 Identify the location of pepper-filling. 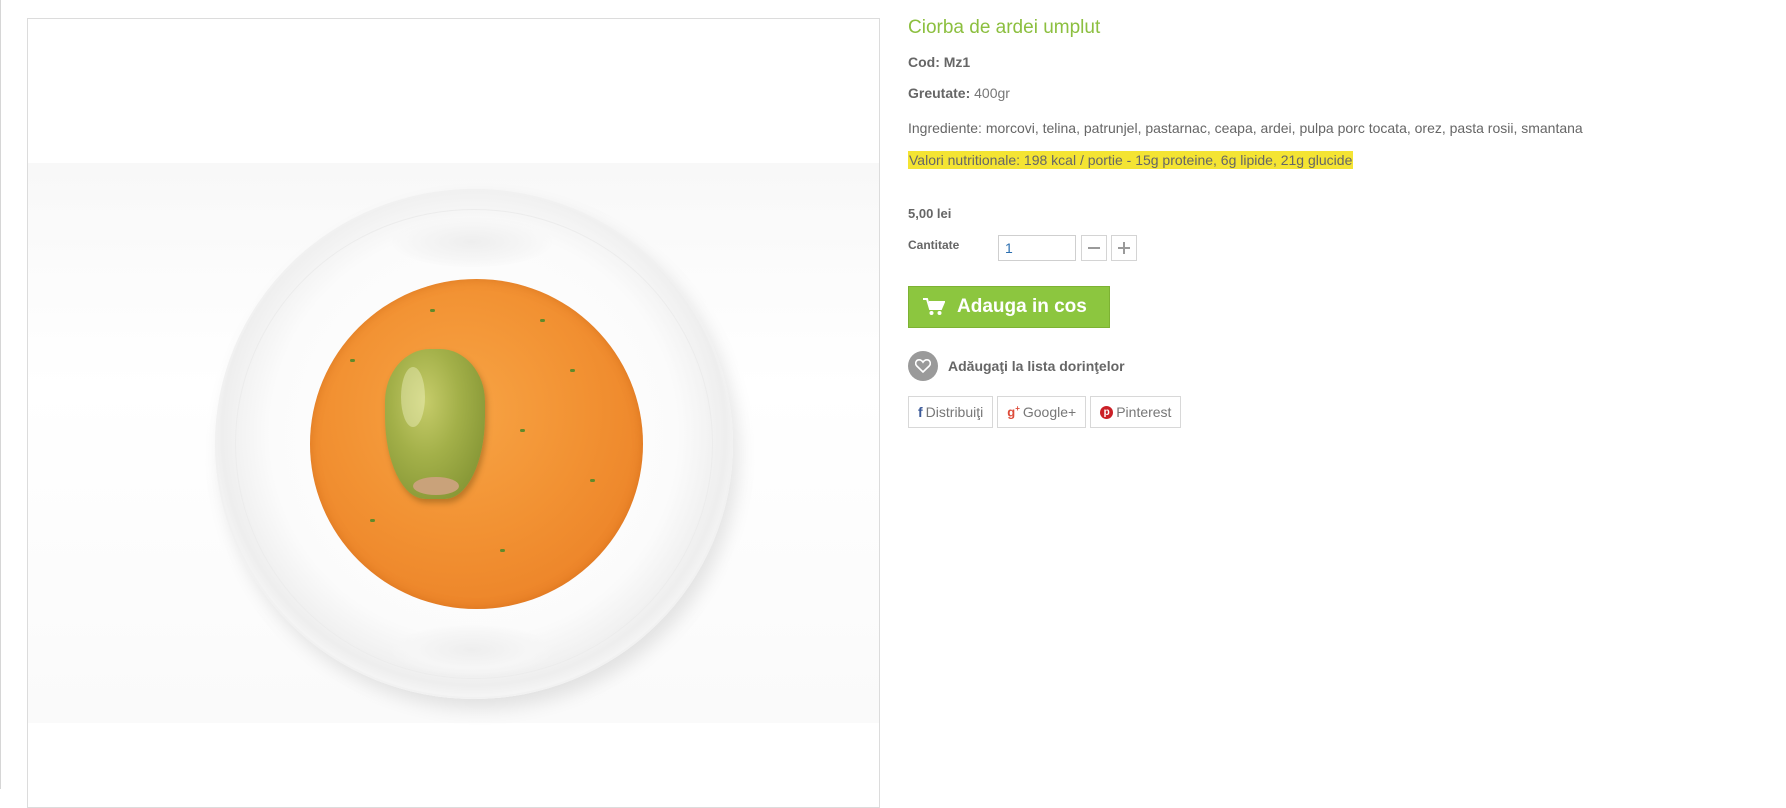
(436, 486).